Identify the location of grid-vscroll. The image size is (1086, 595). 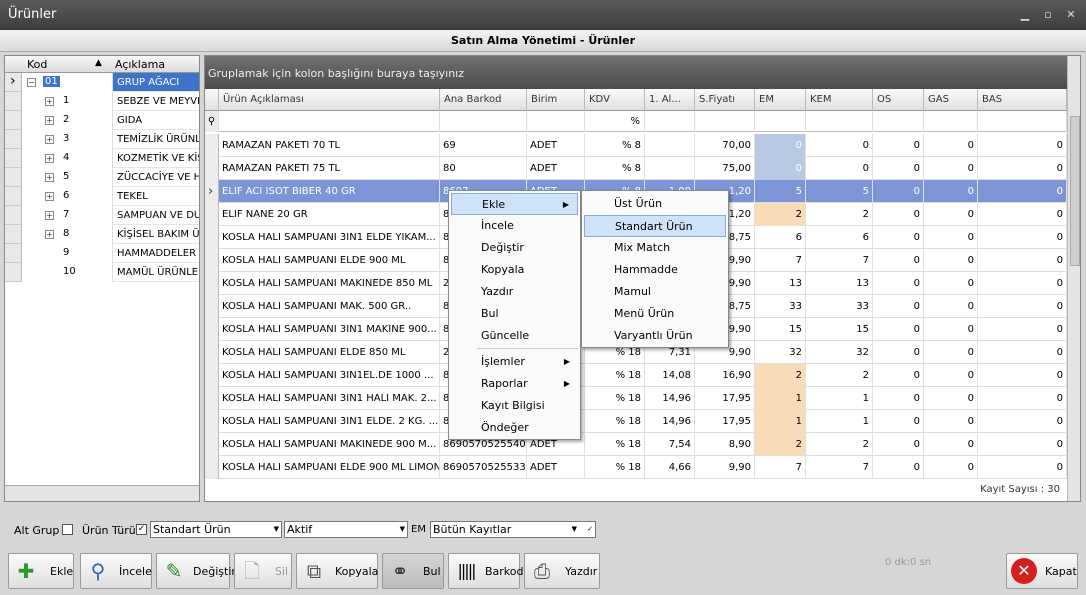
(1073, 278).